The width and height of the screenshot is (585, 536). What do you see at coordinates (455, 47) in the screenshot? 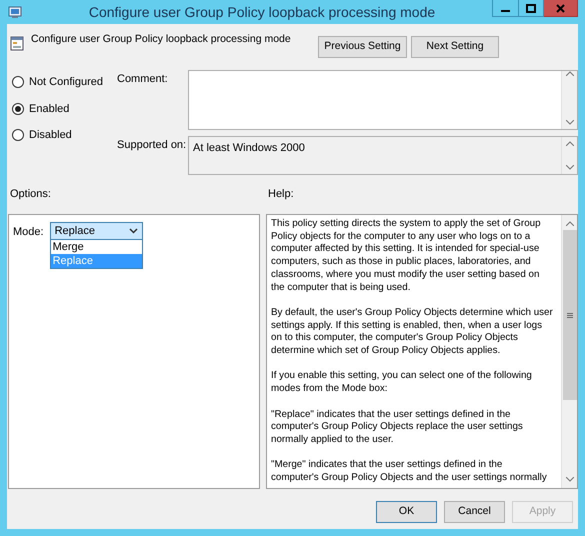
I see `next-setting-button: Next Setting` at bounding box center [455, 47].